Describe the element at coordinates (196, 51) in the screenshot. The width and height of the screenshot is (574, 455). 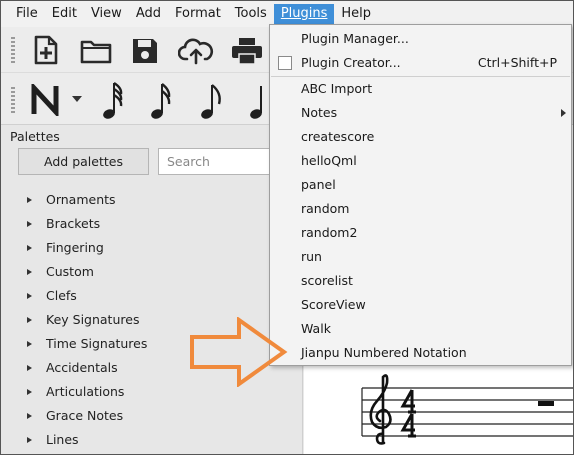
I see `cloud-upload-icon` at that location.